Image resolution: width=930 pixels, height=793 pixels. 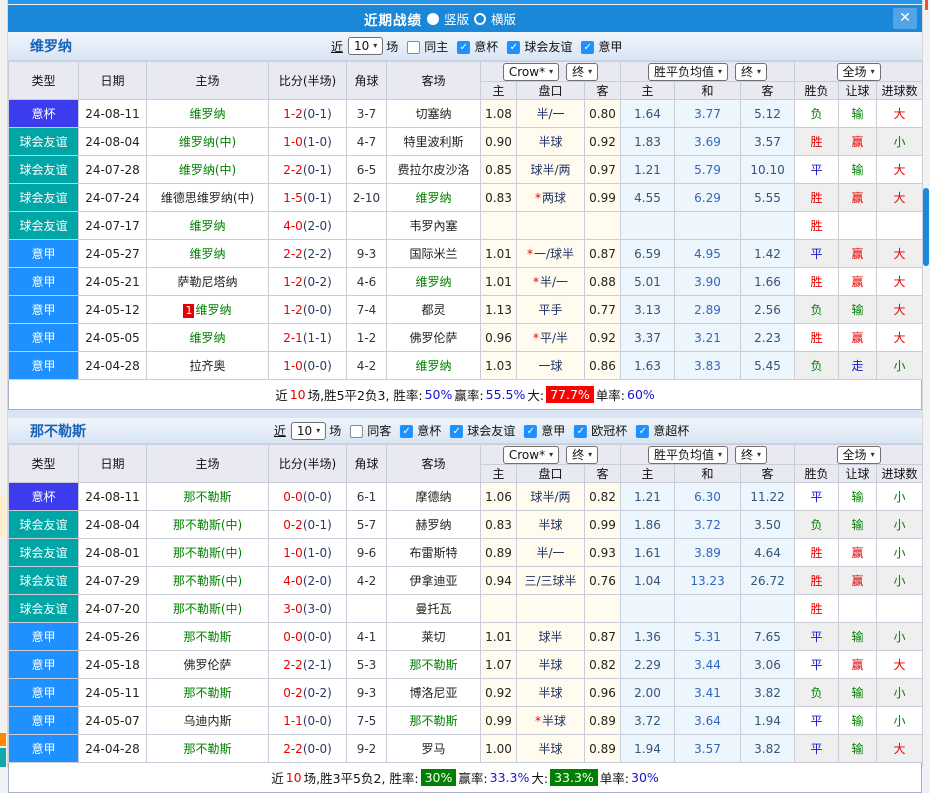 I want to click on avg-home-cell: 1.94, so click(x=648, y=748).